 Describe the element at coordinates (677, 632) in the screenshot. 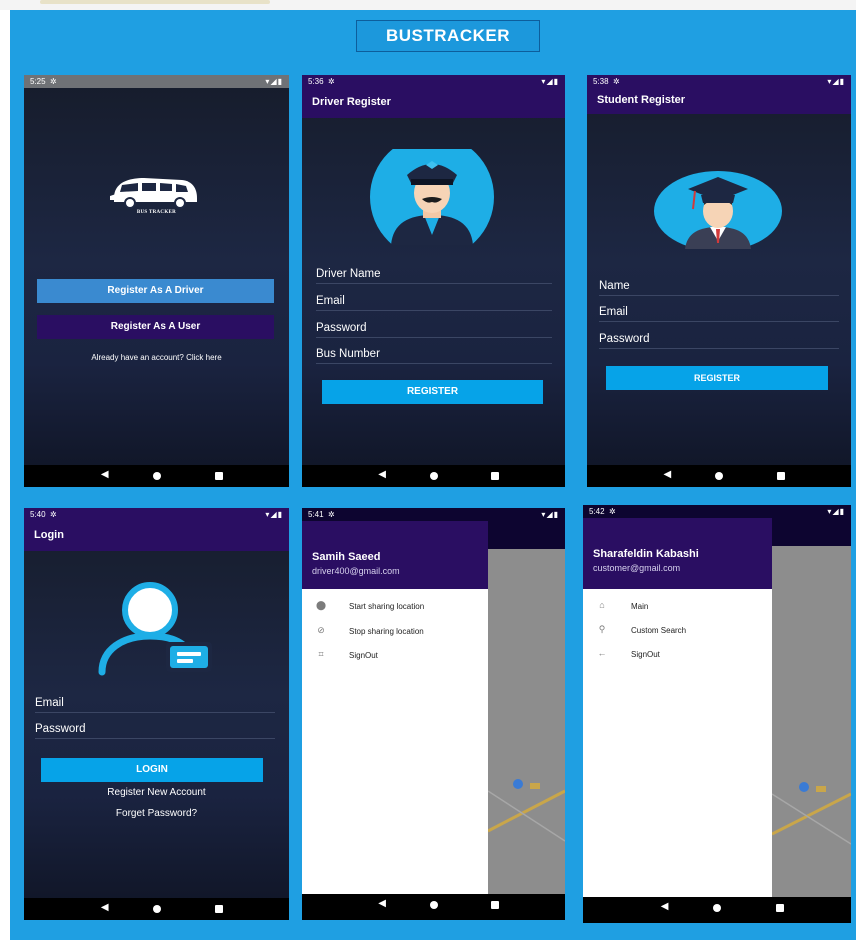

I see `menu-item-custom-search: ⚲ Custom Search` at that location.